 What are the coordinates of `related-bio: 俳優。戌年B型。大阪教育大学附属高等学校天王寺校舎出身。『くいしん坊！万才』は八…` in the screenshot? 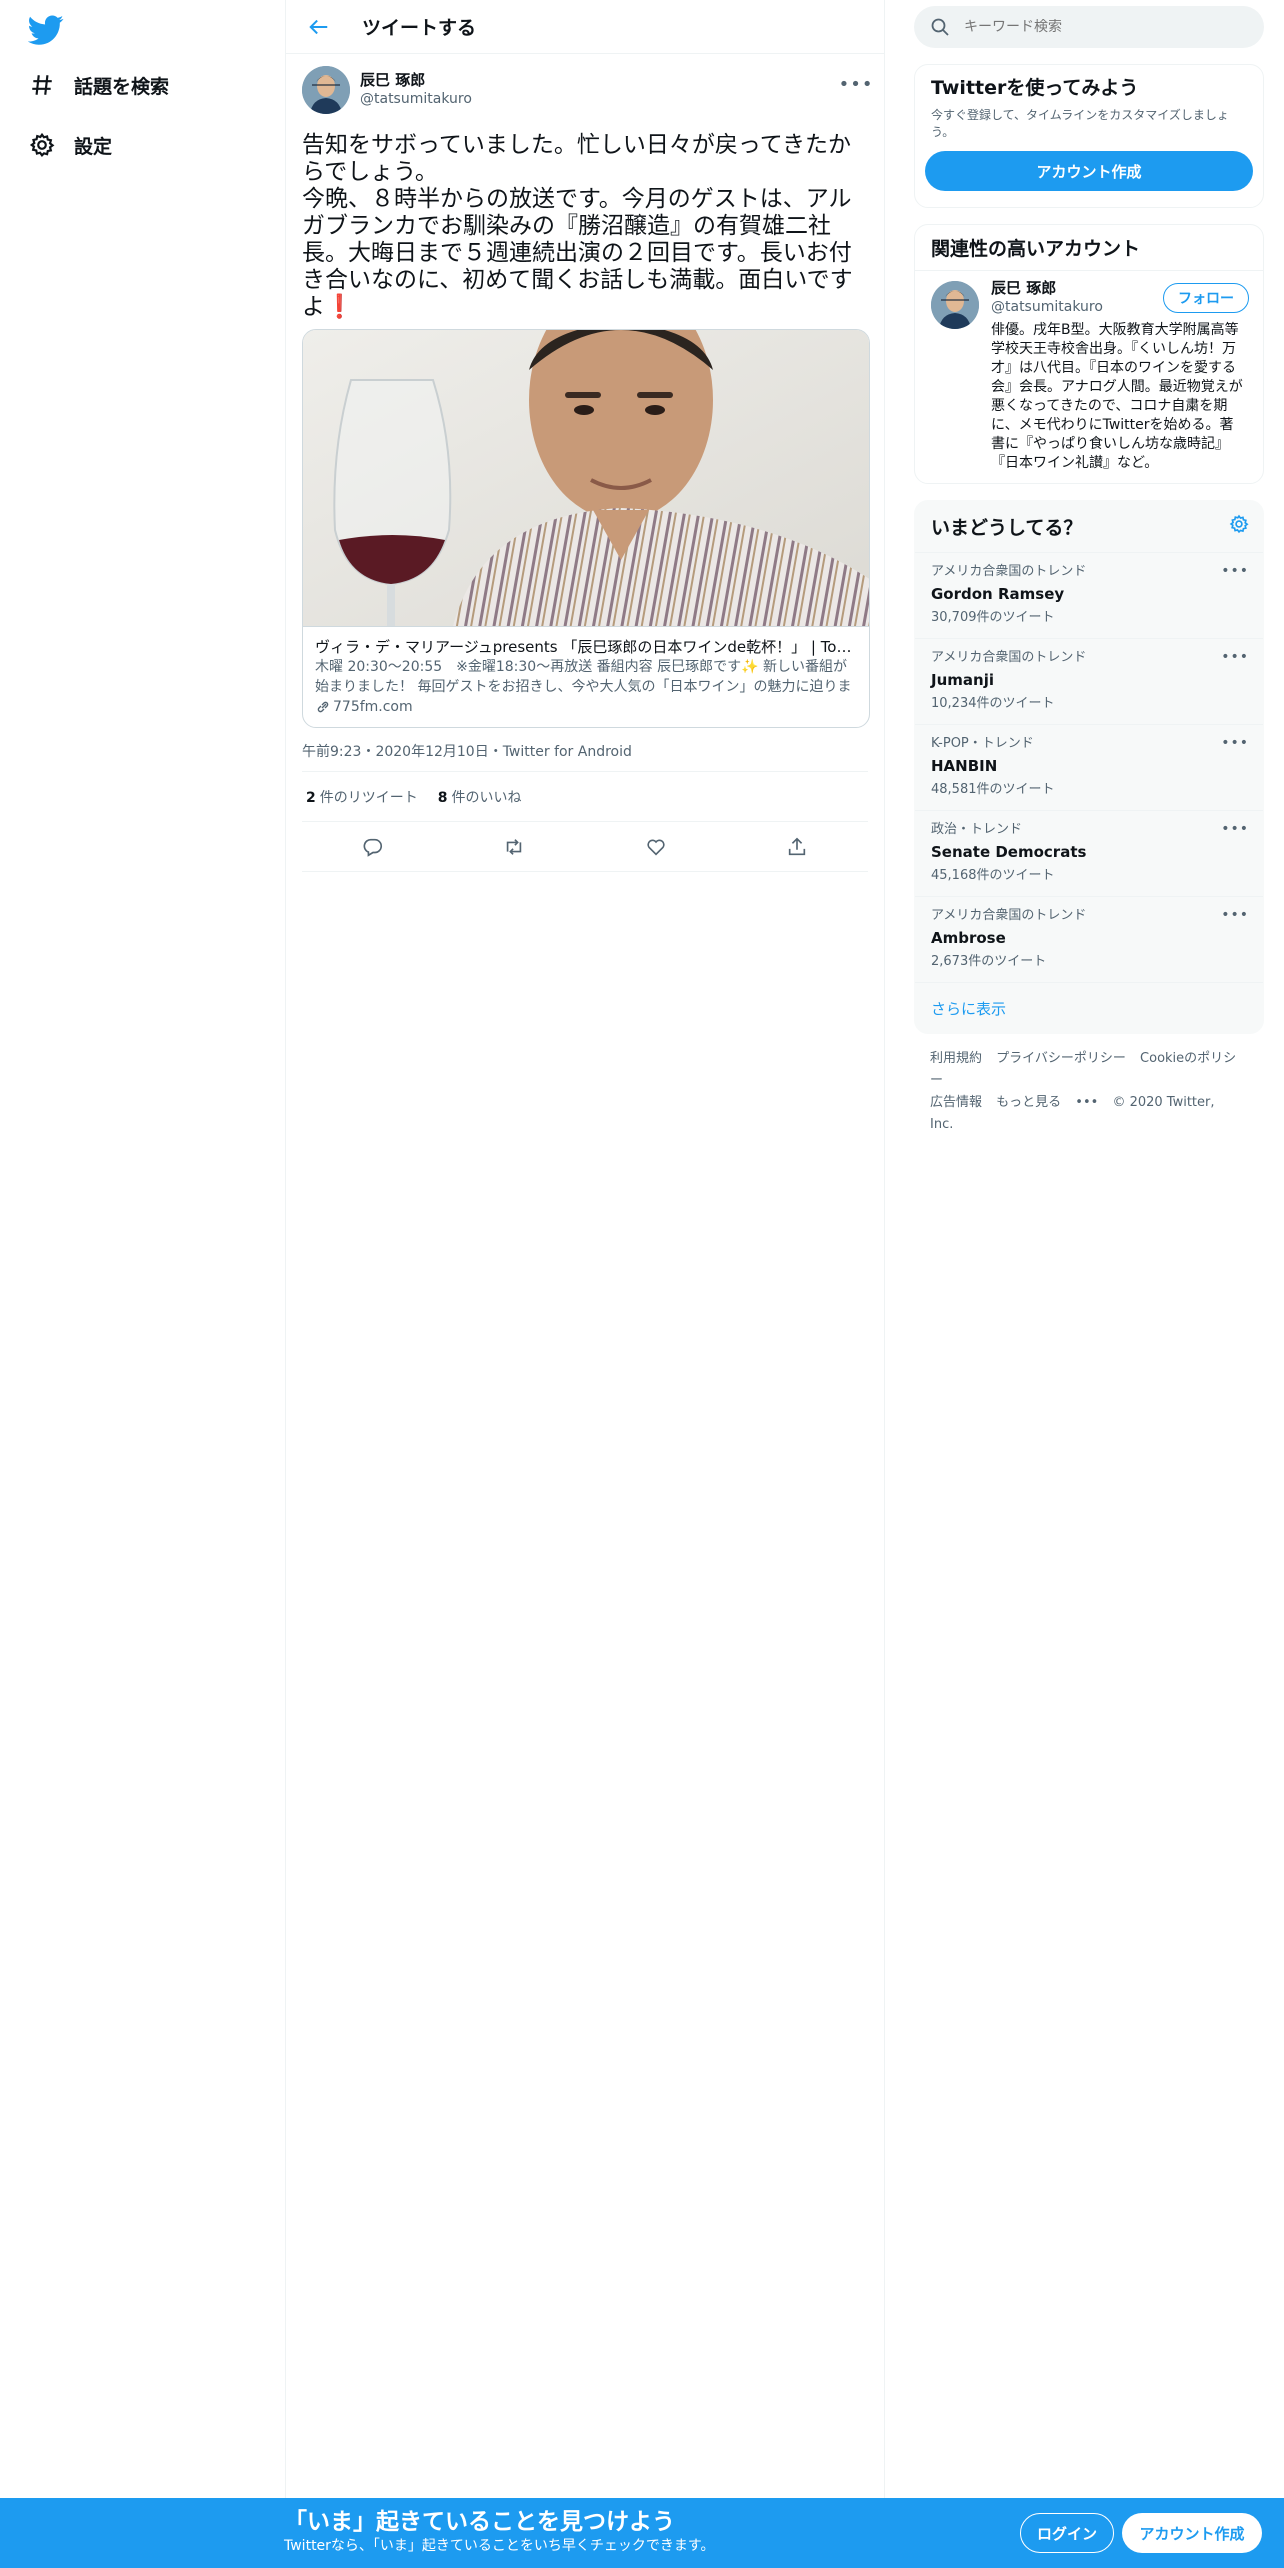 It's located at (1117, 396).